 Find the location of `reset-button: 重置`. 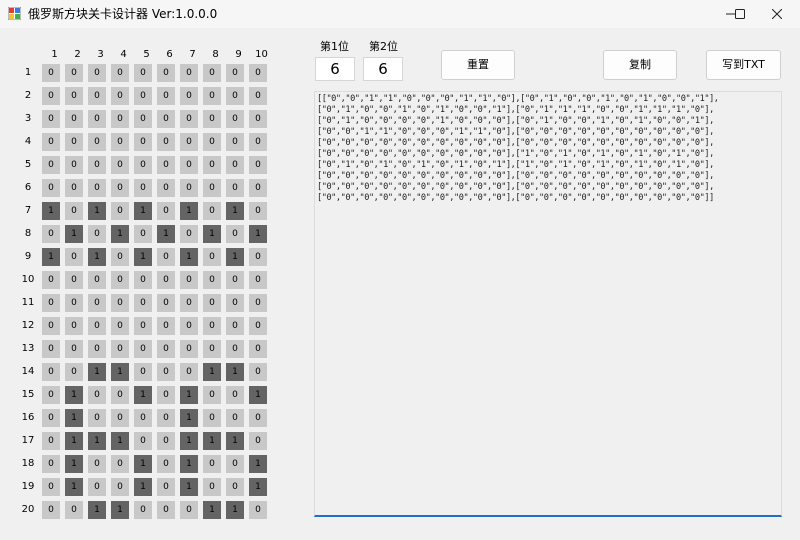

reset-button: 重置 is located at coordinates (478, 65).